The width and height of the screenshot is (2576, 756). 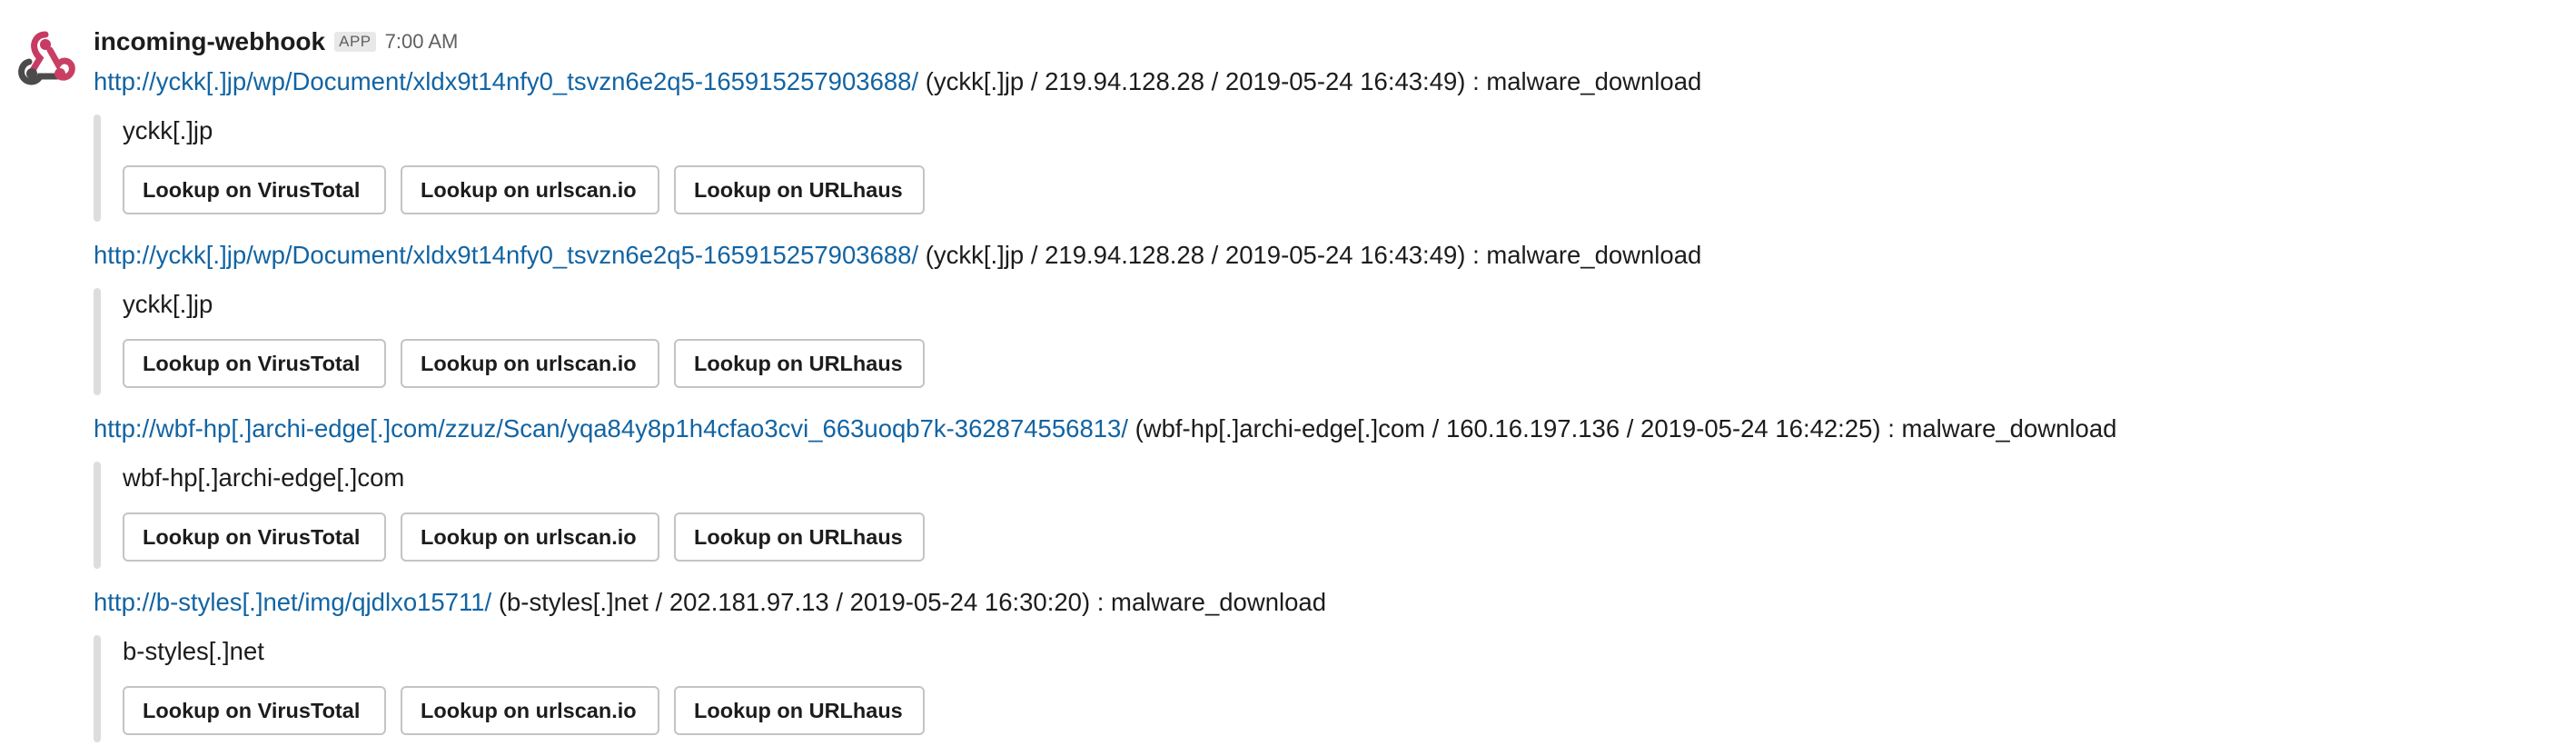 What do you see at coordinates (209, 41) in the screenshot?
I see `sender-name: incoming-webhook` at bounding box center [209, 41].